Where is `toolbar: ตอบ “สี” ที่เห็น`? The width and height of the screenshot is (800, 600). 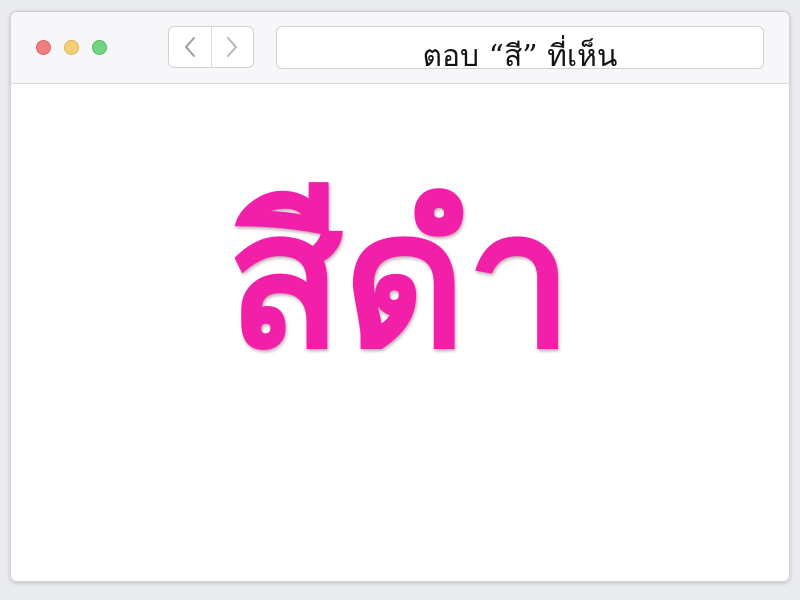 toolbar: ตอบ “สี” ที่เห็น is located at coordinates (400, 48).